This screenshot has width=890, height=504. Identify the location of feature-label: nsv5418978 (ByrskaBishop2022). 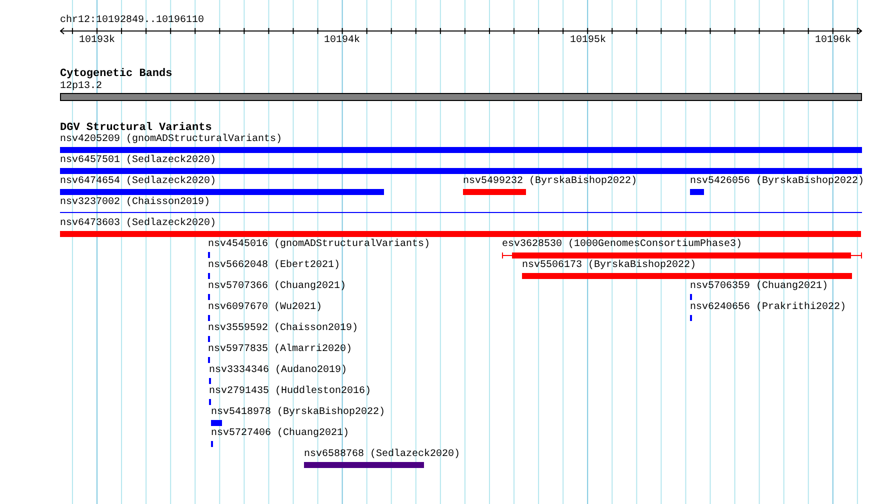
(298, 413).